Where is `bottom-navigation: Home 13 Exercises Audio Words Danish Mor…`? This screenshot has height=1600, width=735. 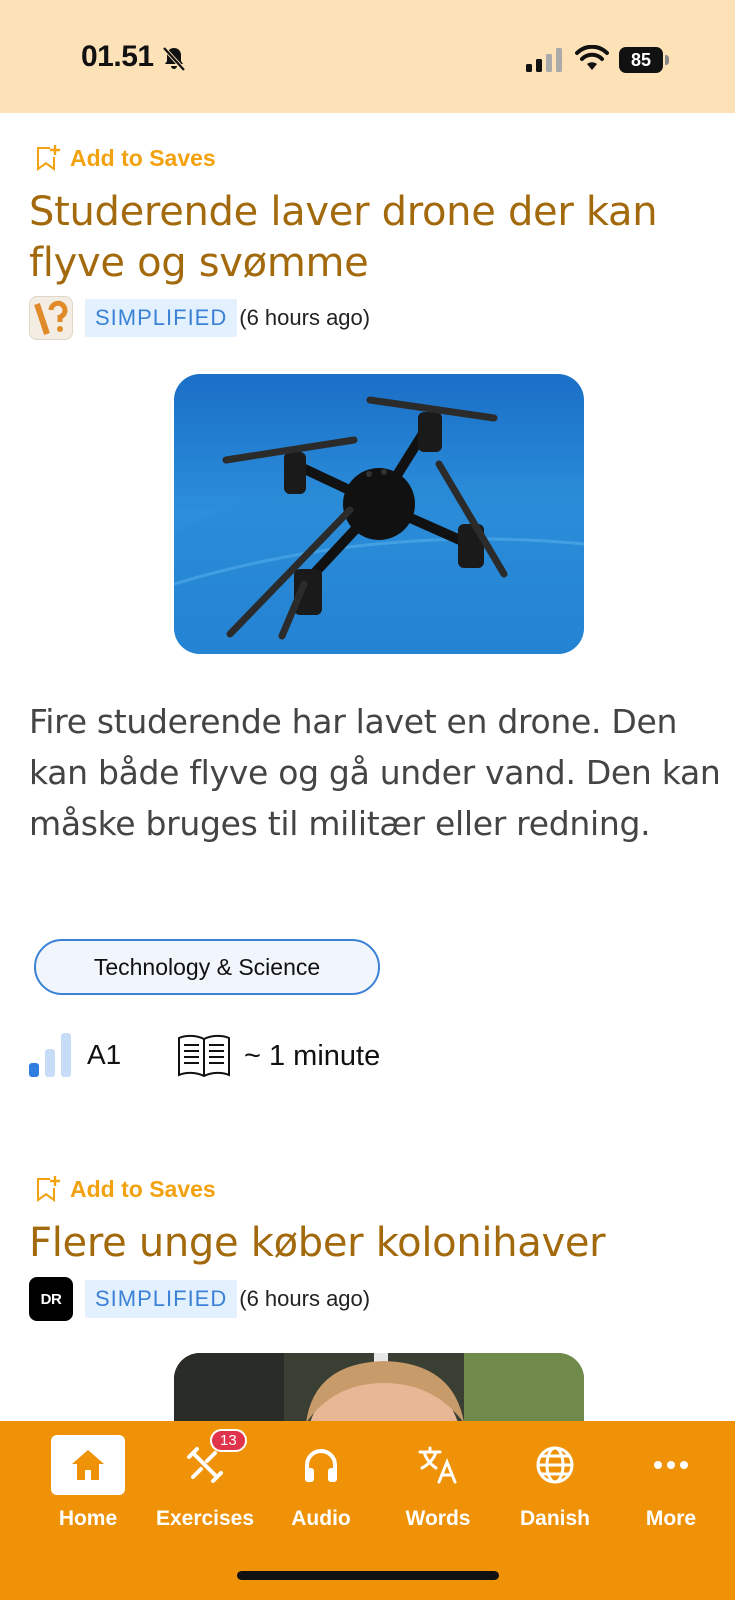
bottom-navigation: Home 13 Exercises Audio Words Danish Mor… is located at coordinates (367, 1510).